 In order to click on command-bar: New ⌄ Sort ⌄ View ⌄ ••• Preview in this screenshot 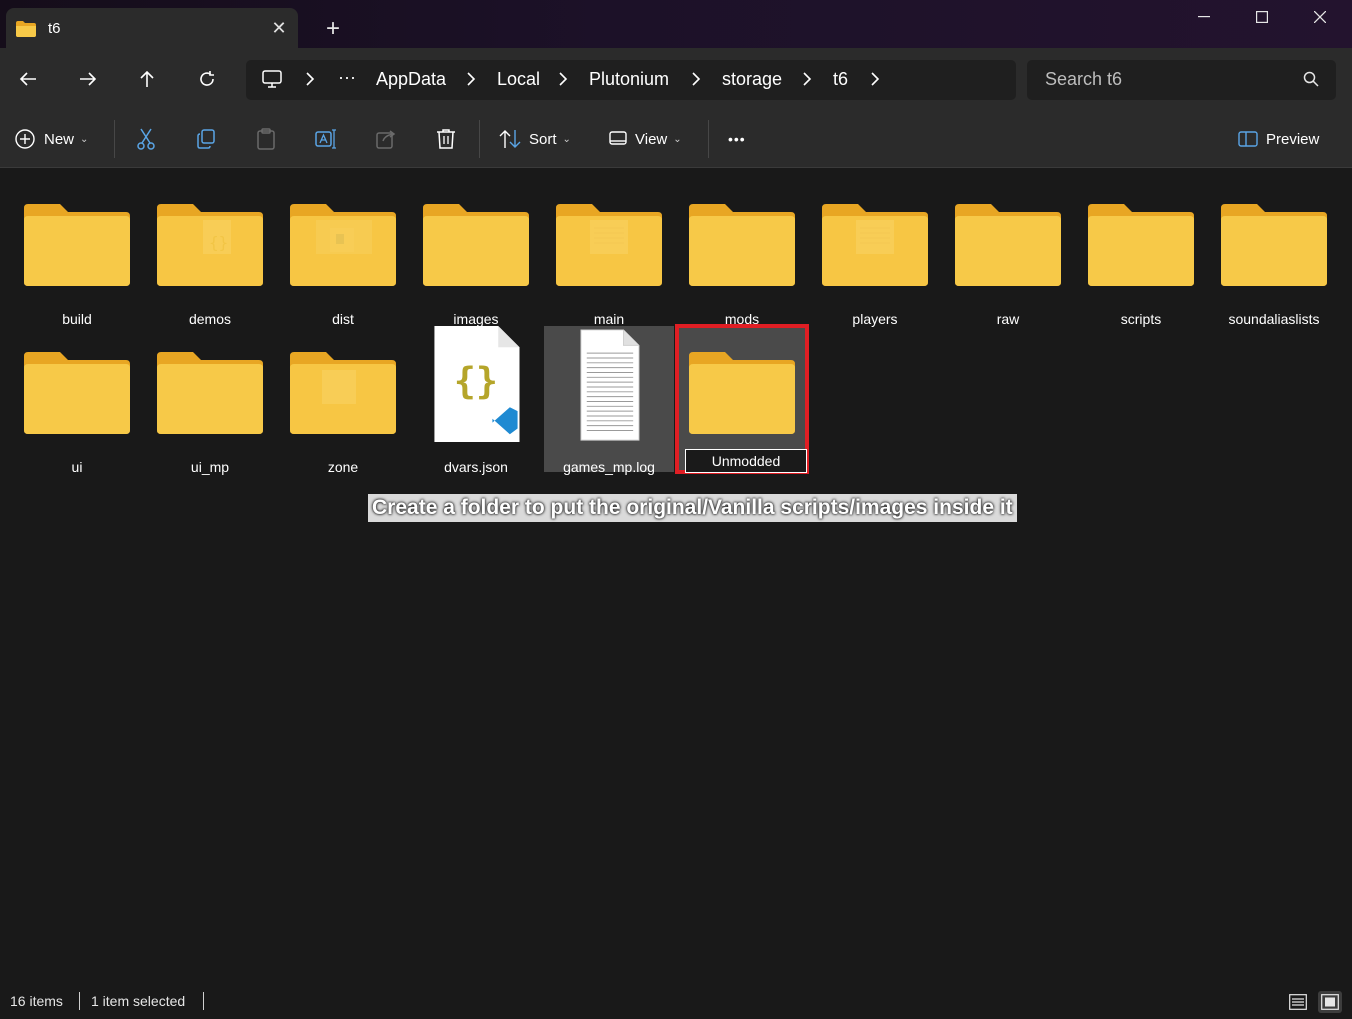, I will do `click(676, 139)`.